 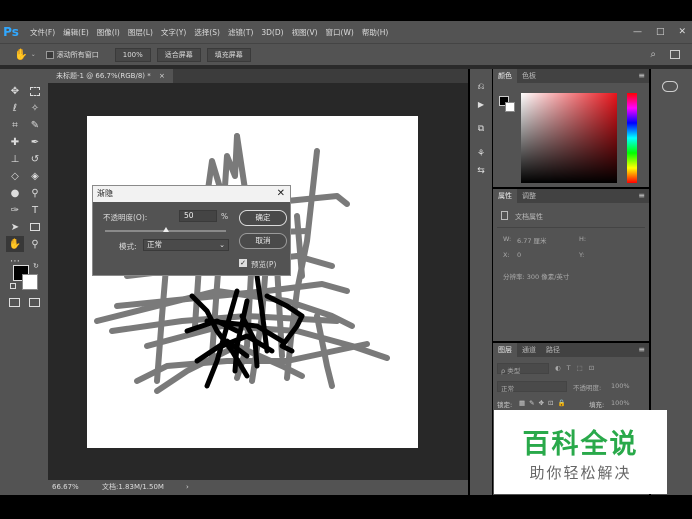 What do you see at coordinates (35, 210) in the screenshot?
I see `type-tool-icon: T` at bounding box center [35, 210].